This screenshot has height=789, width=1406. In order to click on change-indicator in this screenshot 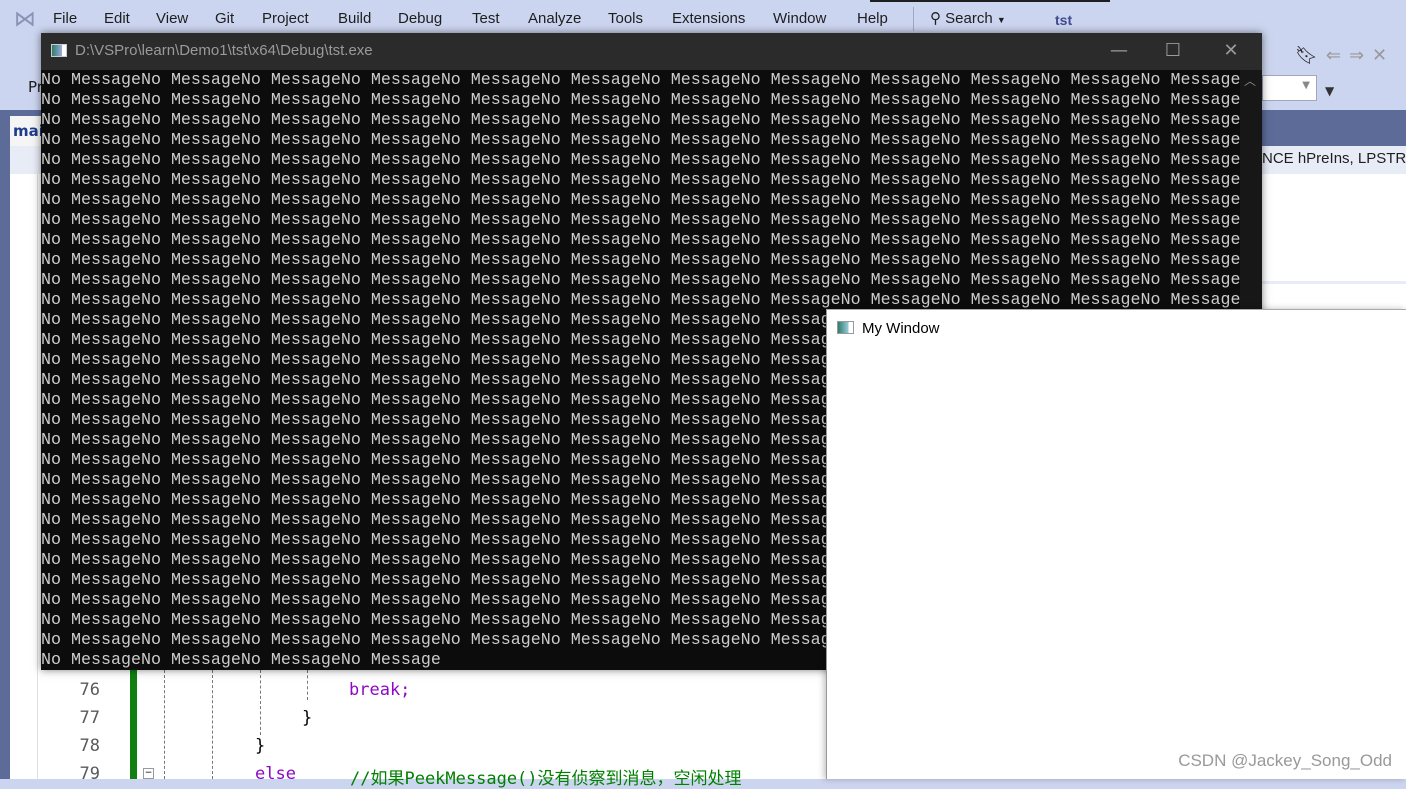, I will do `click(133, 724)`.